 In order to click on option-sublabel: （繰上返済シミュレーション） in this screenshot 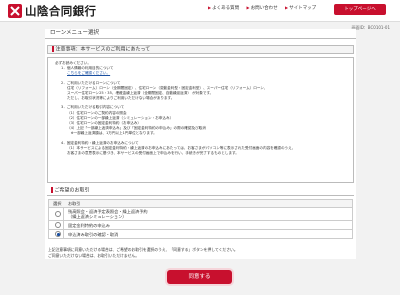, I will do `click(97, 216)`.